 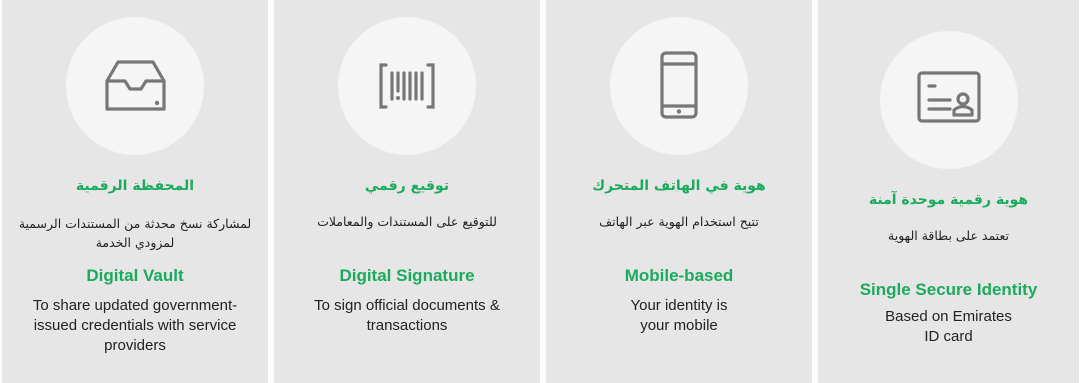 I want to click on english-title: Mobile-based, so click(x=679, y=275).